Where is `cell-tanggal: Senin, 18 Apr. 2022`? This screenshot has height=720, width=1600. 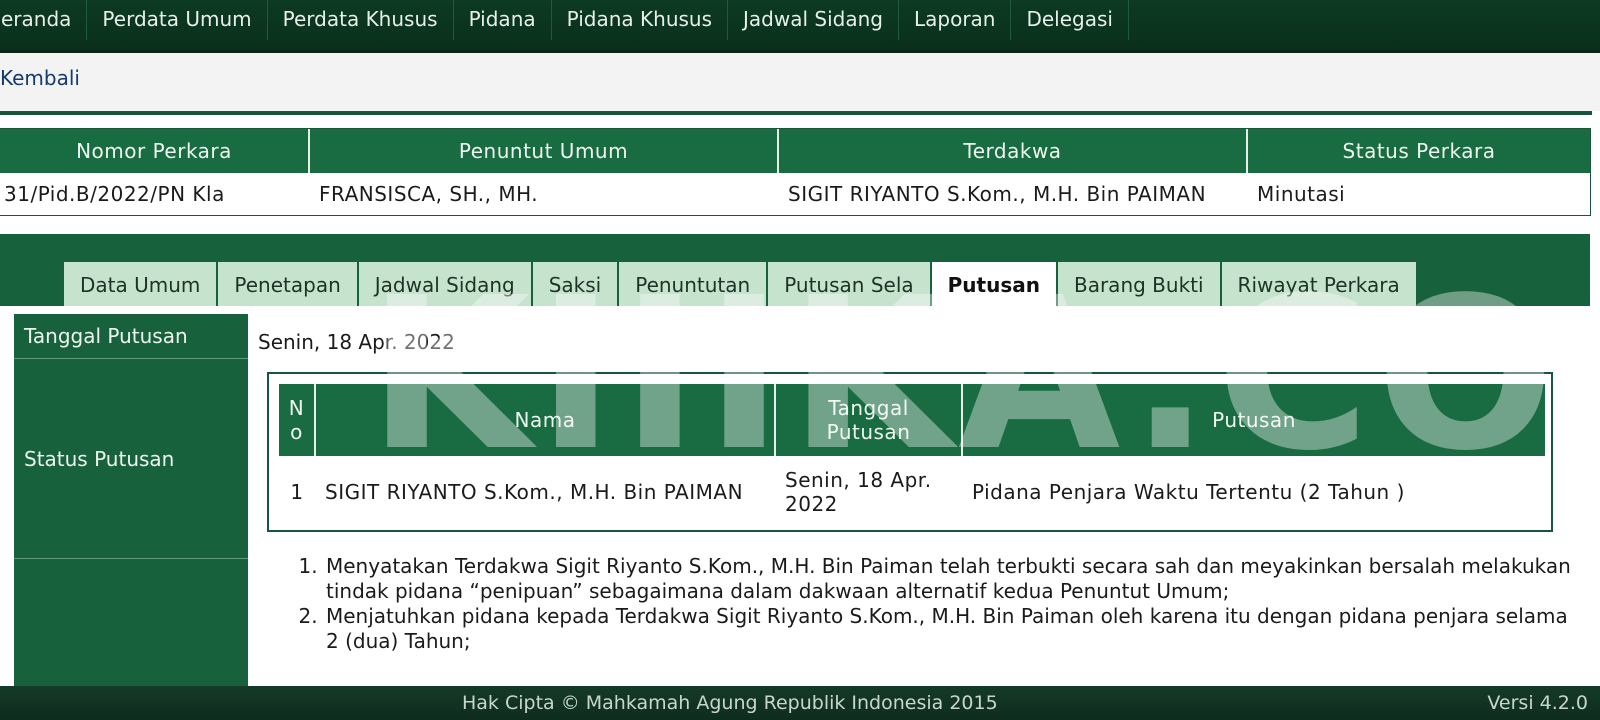
cell-tanggal: Senin, 18 Apr. 2022 is located at coordinates (858, 492).